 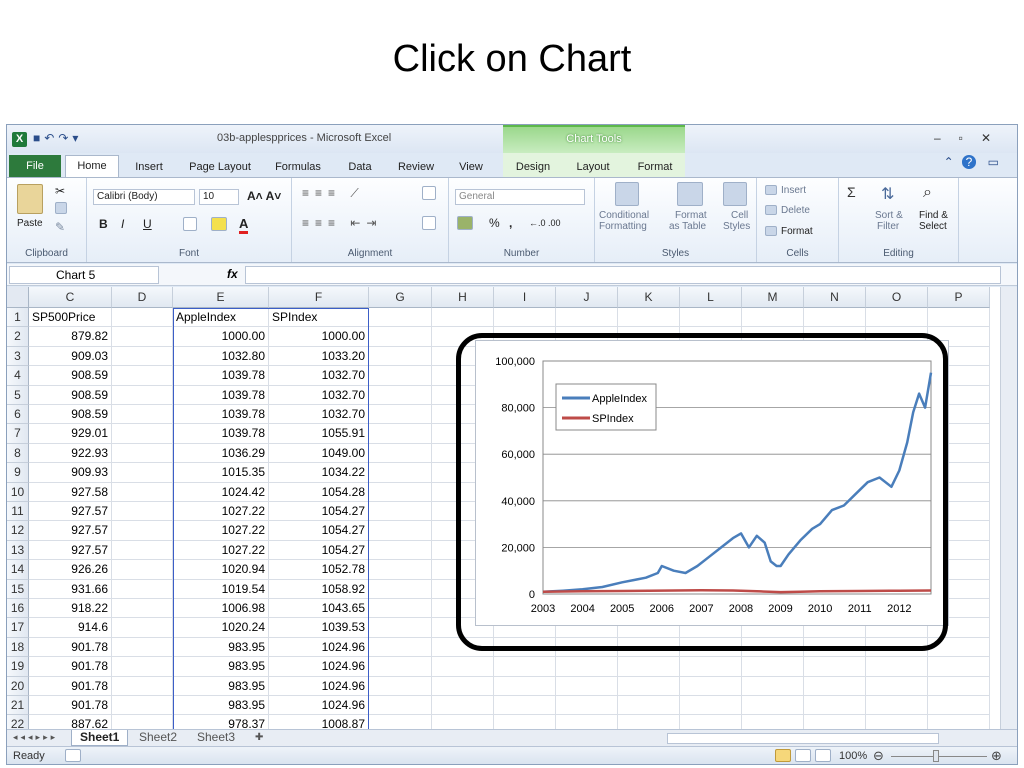 What do you see at coordinates (525, 297) in the screenshot?
I see `column-header-i: I` at bounding box center [525, 297].